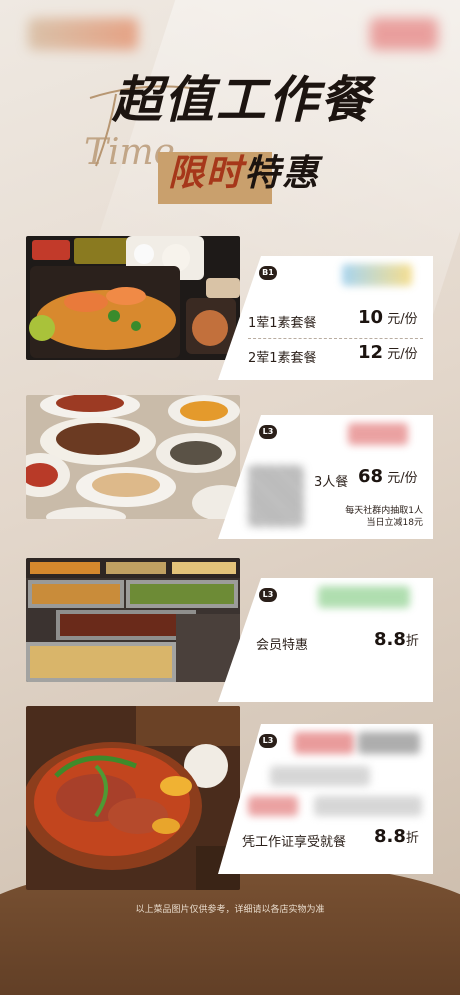  What do you see at coordinates (294, 842) in the screenshot?
I see `menu-item-label: 凭工作证享受就餐` at bounding box center [294, 842].